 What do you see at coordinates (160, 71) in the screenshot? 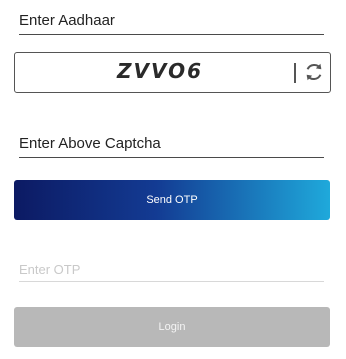
I see `captcha-image-text: ZVVO6` at bounding box center [160, 71].